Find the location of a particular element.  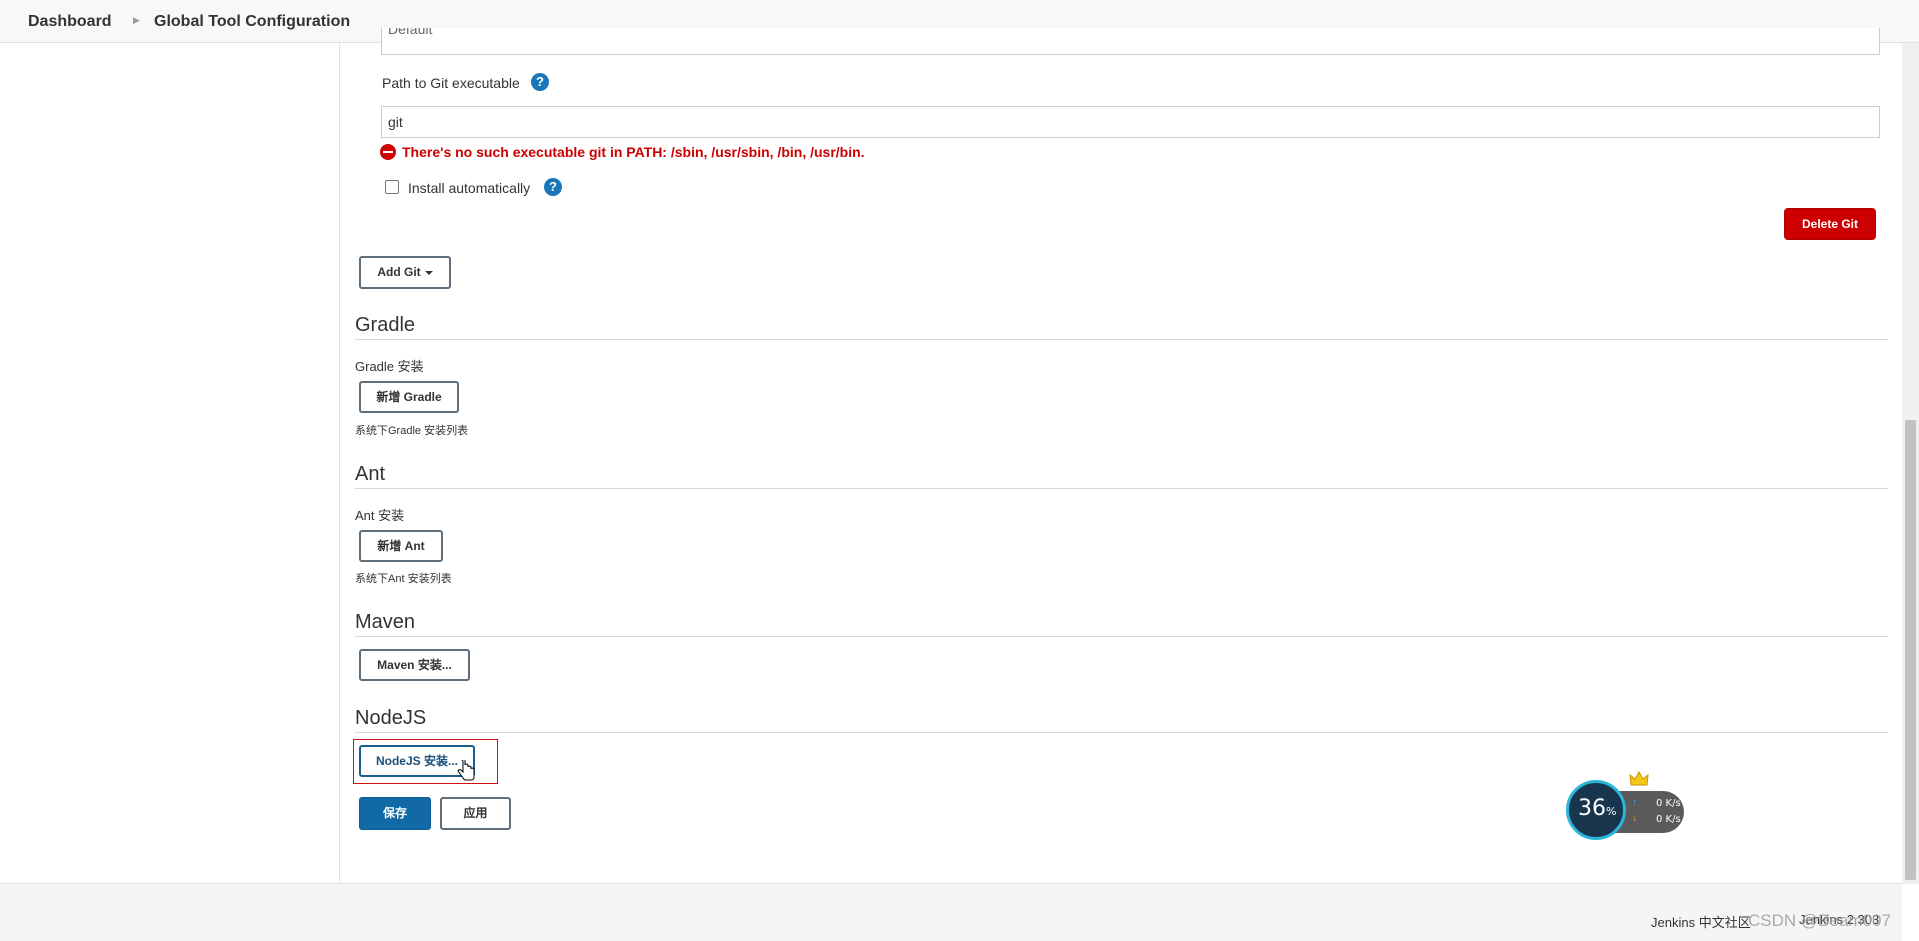

add-git-button: Add Git is located at coordinates (405, 272).